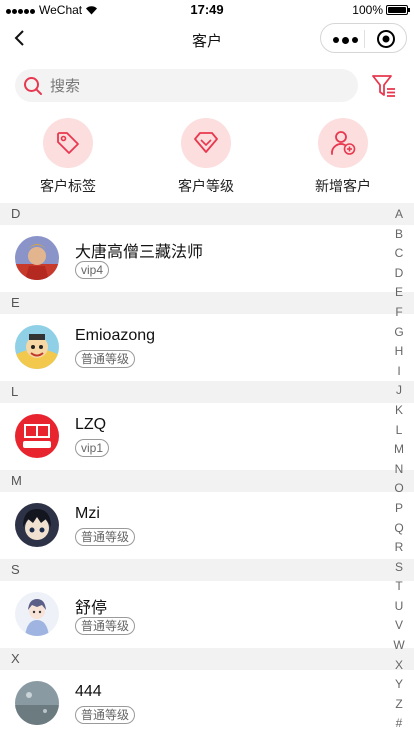 Image resolution: width=414 pixels, height=737 pixels. What do you see at coordinates (139, 252) in the screenshot?
I see `customer-name: 大唐高僧三藏法师` at bounding box center [139, 252].